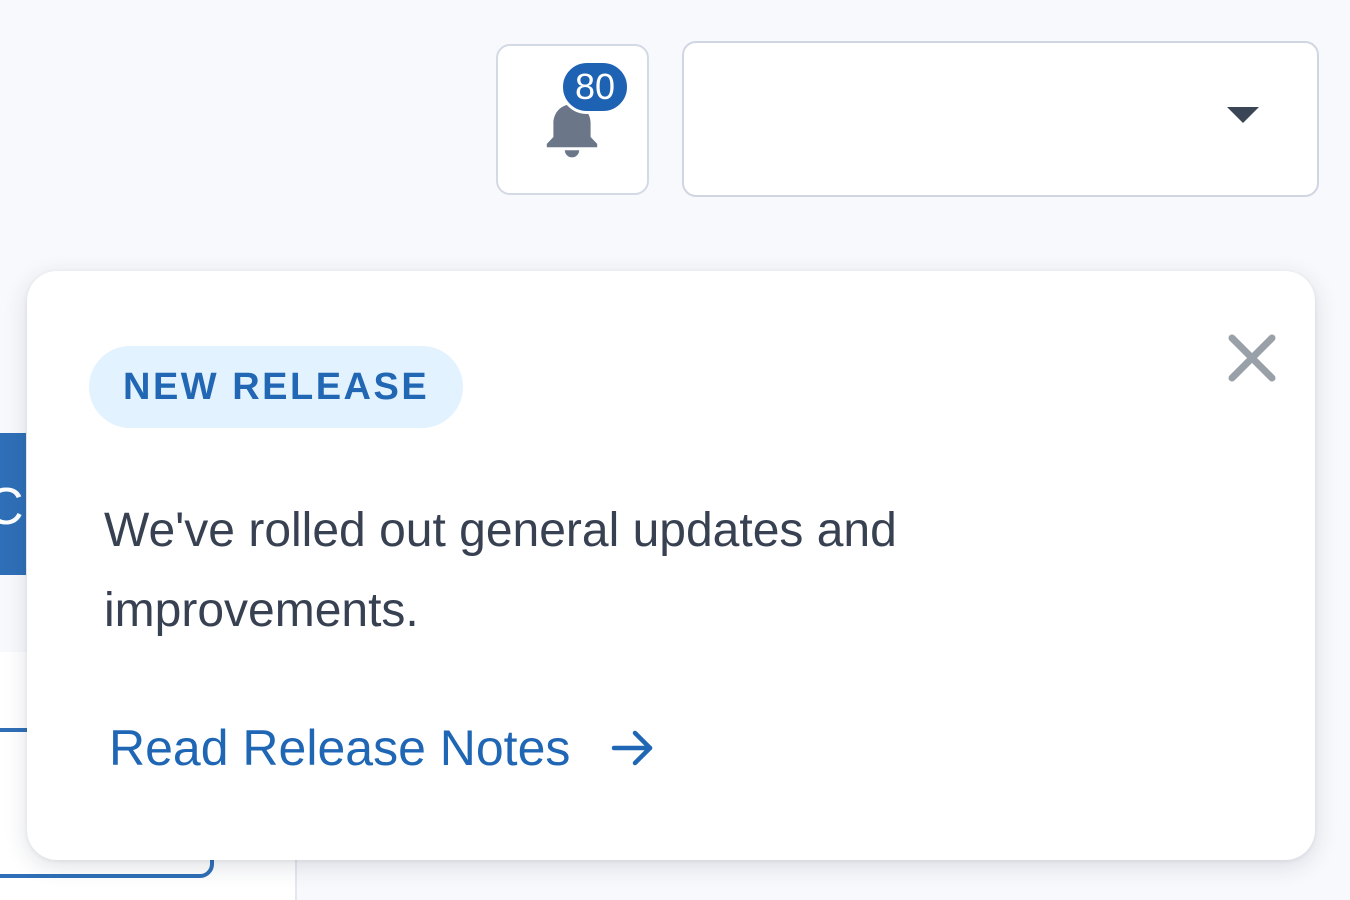  What do you see at coordinates (1000, 119) in the screenshot?
I see `account-select` at bounding box center [1000, 119].